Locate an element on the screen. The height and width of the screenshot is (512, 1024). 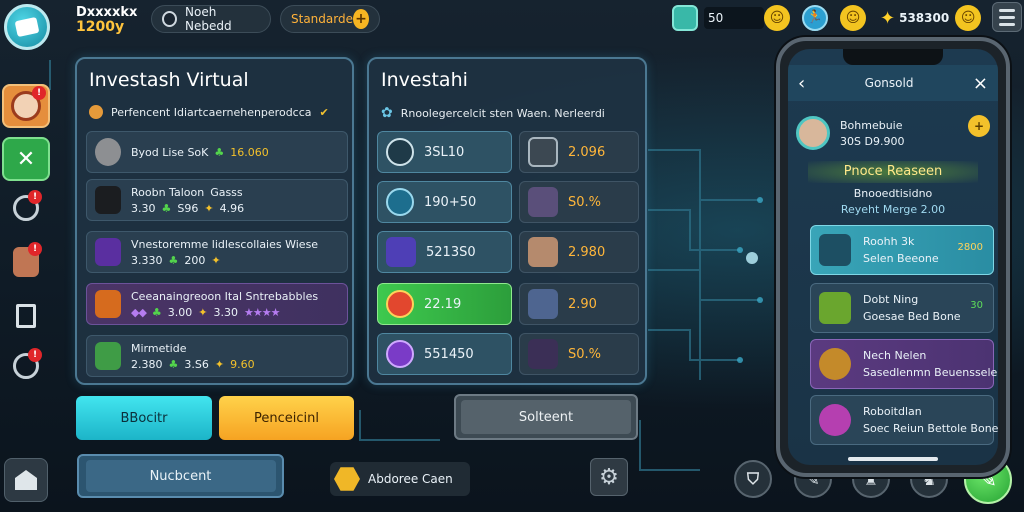
app-logo is located at coordinates (27, 27).